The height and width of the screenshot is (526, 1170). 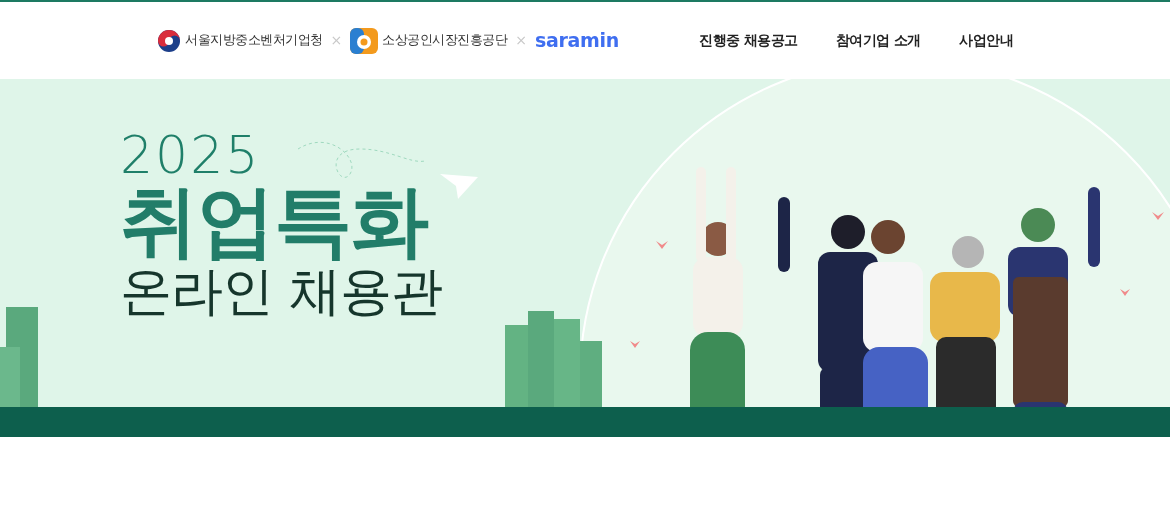 I want to click on banner-subtitle: 온라인 채용관, so click(x=281, y=291).